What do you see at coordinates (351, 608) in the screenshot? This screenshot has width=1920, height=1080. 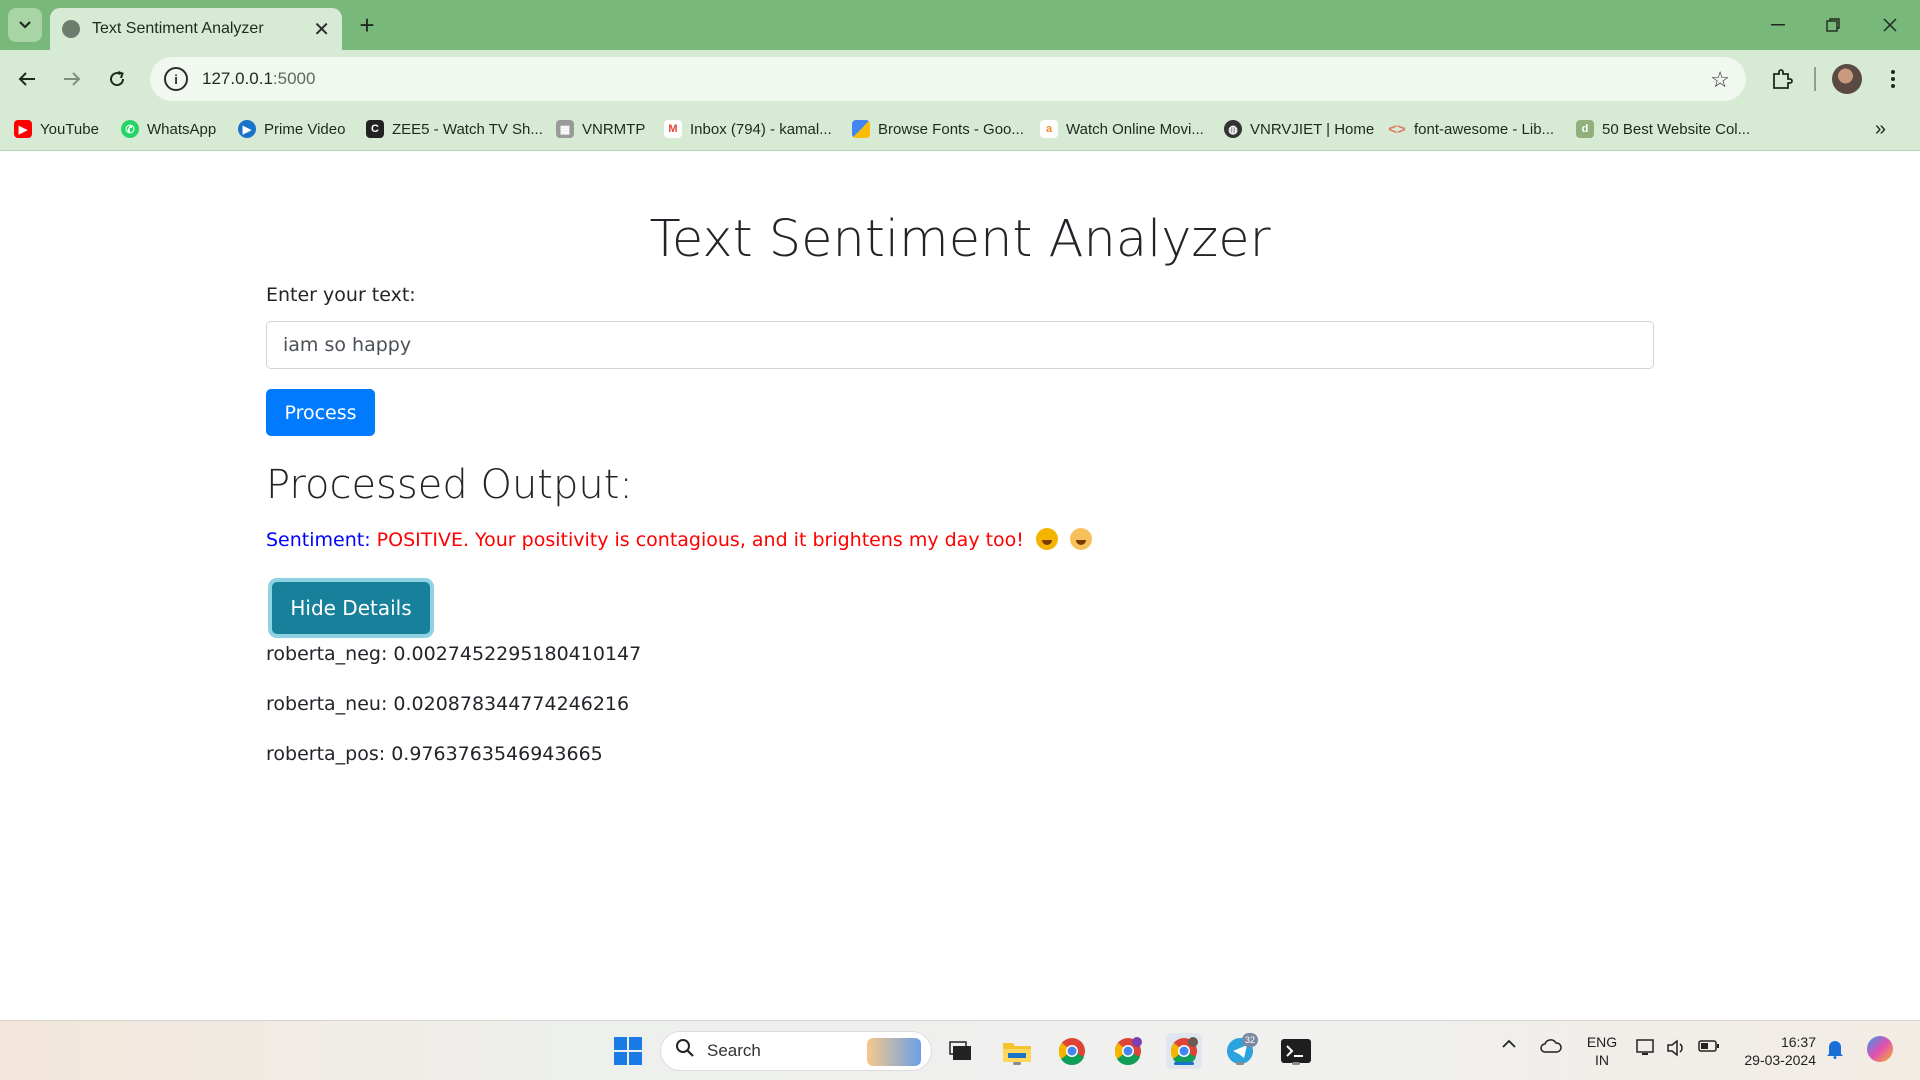 I see `hide-details-button: Hide Details` at bounding box center [351, 608].